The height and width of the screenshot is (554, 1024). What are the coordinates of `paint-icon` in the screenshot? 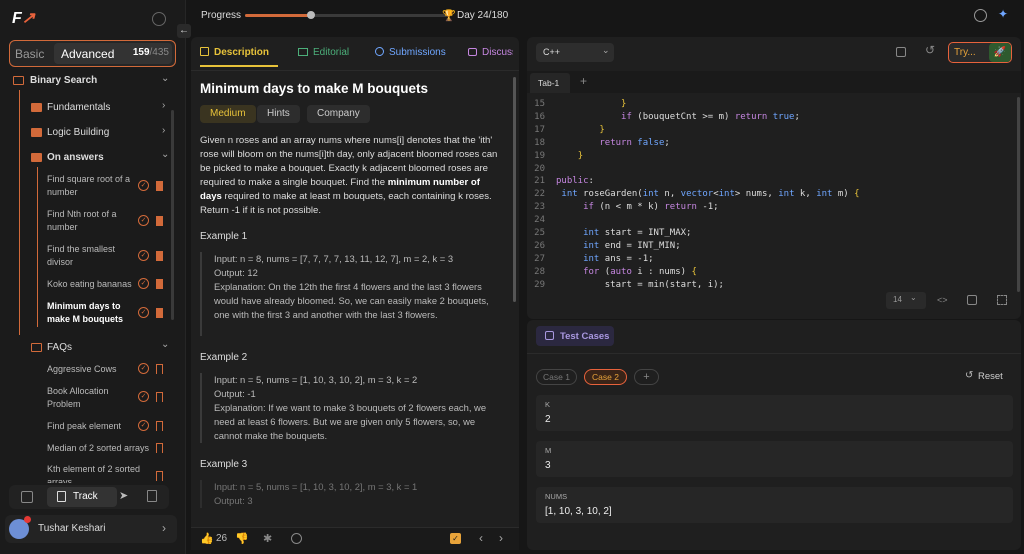 It's located at (972, 300).